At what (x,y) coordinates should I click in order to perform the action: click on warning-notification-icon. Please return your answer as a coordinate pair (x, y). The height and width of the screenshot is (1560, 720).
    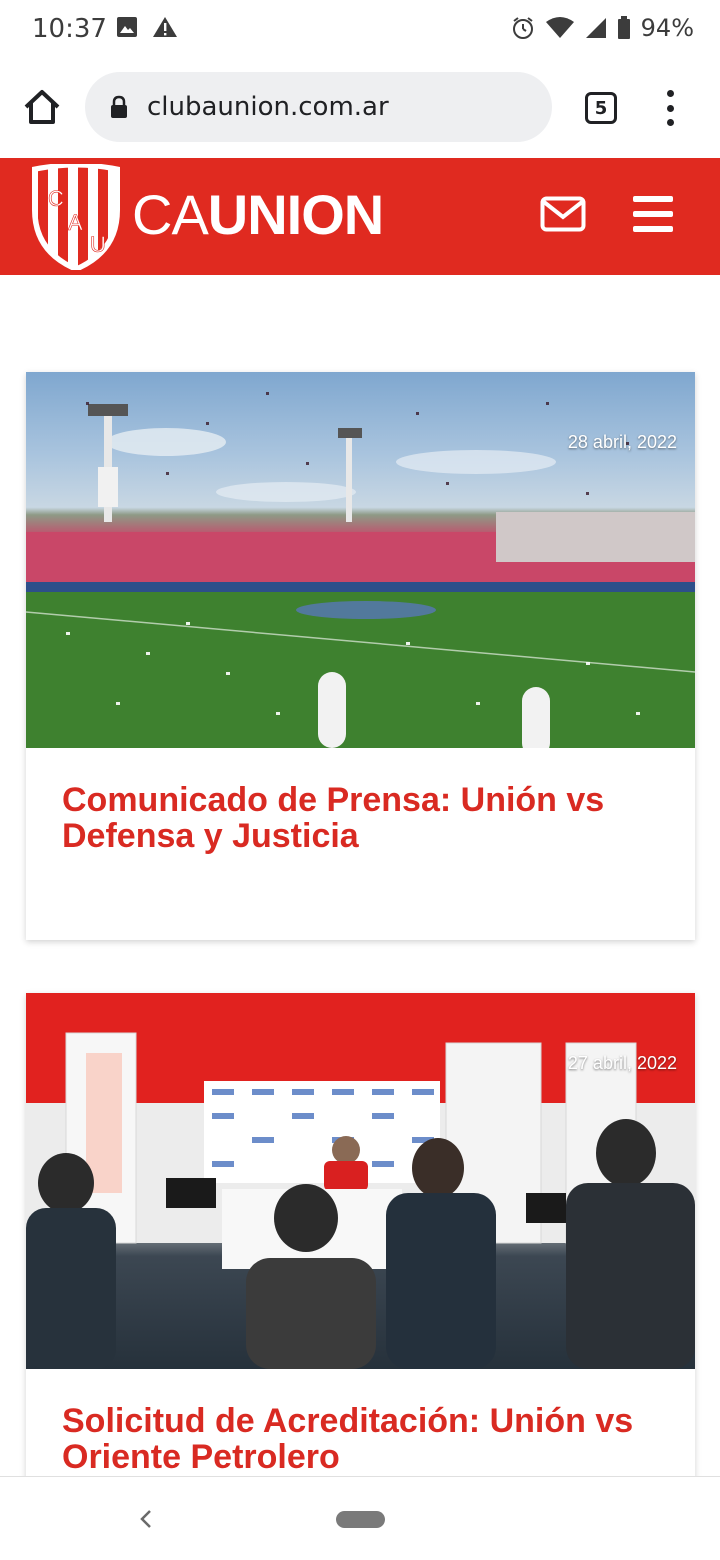
    Looking at the image, I should click on (165, 27).